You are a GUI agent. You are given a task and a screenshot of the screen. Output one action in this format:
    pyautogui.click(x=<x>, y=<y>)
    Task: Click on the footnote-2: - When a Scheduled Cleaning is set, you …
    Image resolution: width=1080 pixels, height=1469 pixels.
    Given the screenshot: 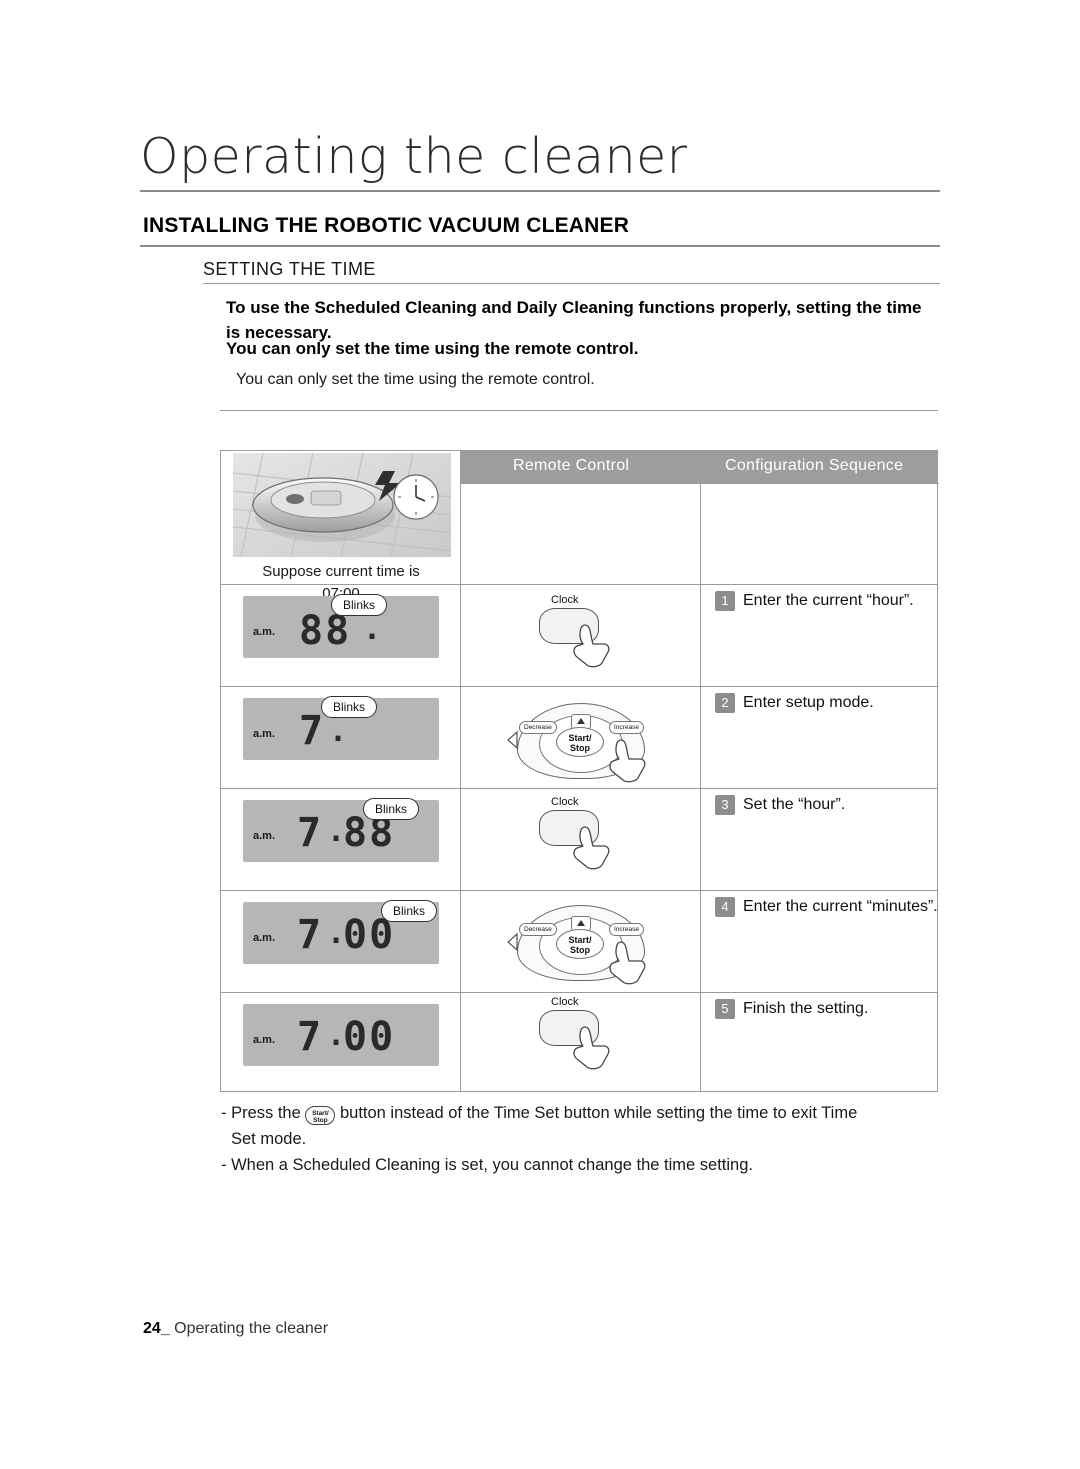 What is the action you would take?
    pyautogui.click(x=487, y=1165)
    